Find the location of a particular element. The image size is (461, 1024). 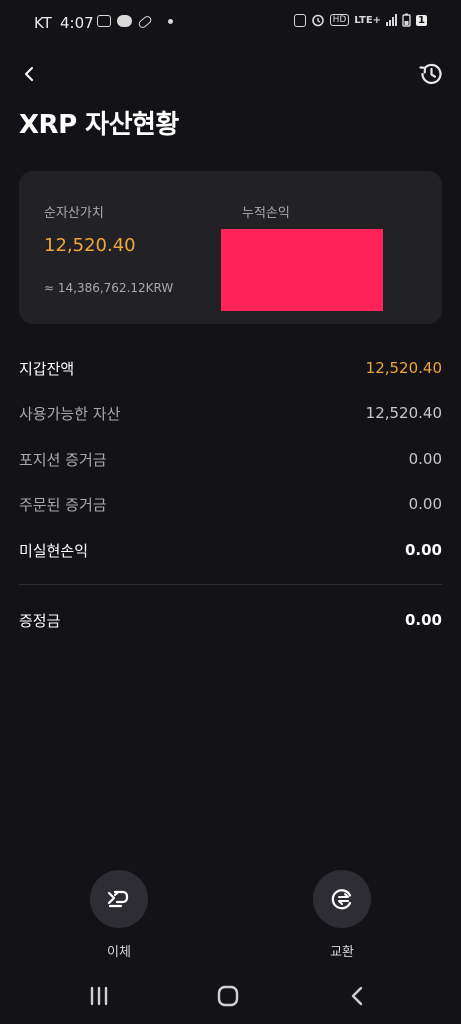

order-margin-value: 0.00 is located at coordinates (425, 504).